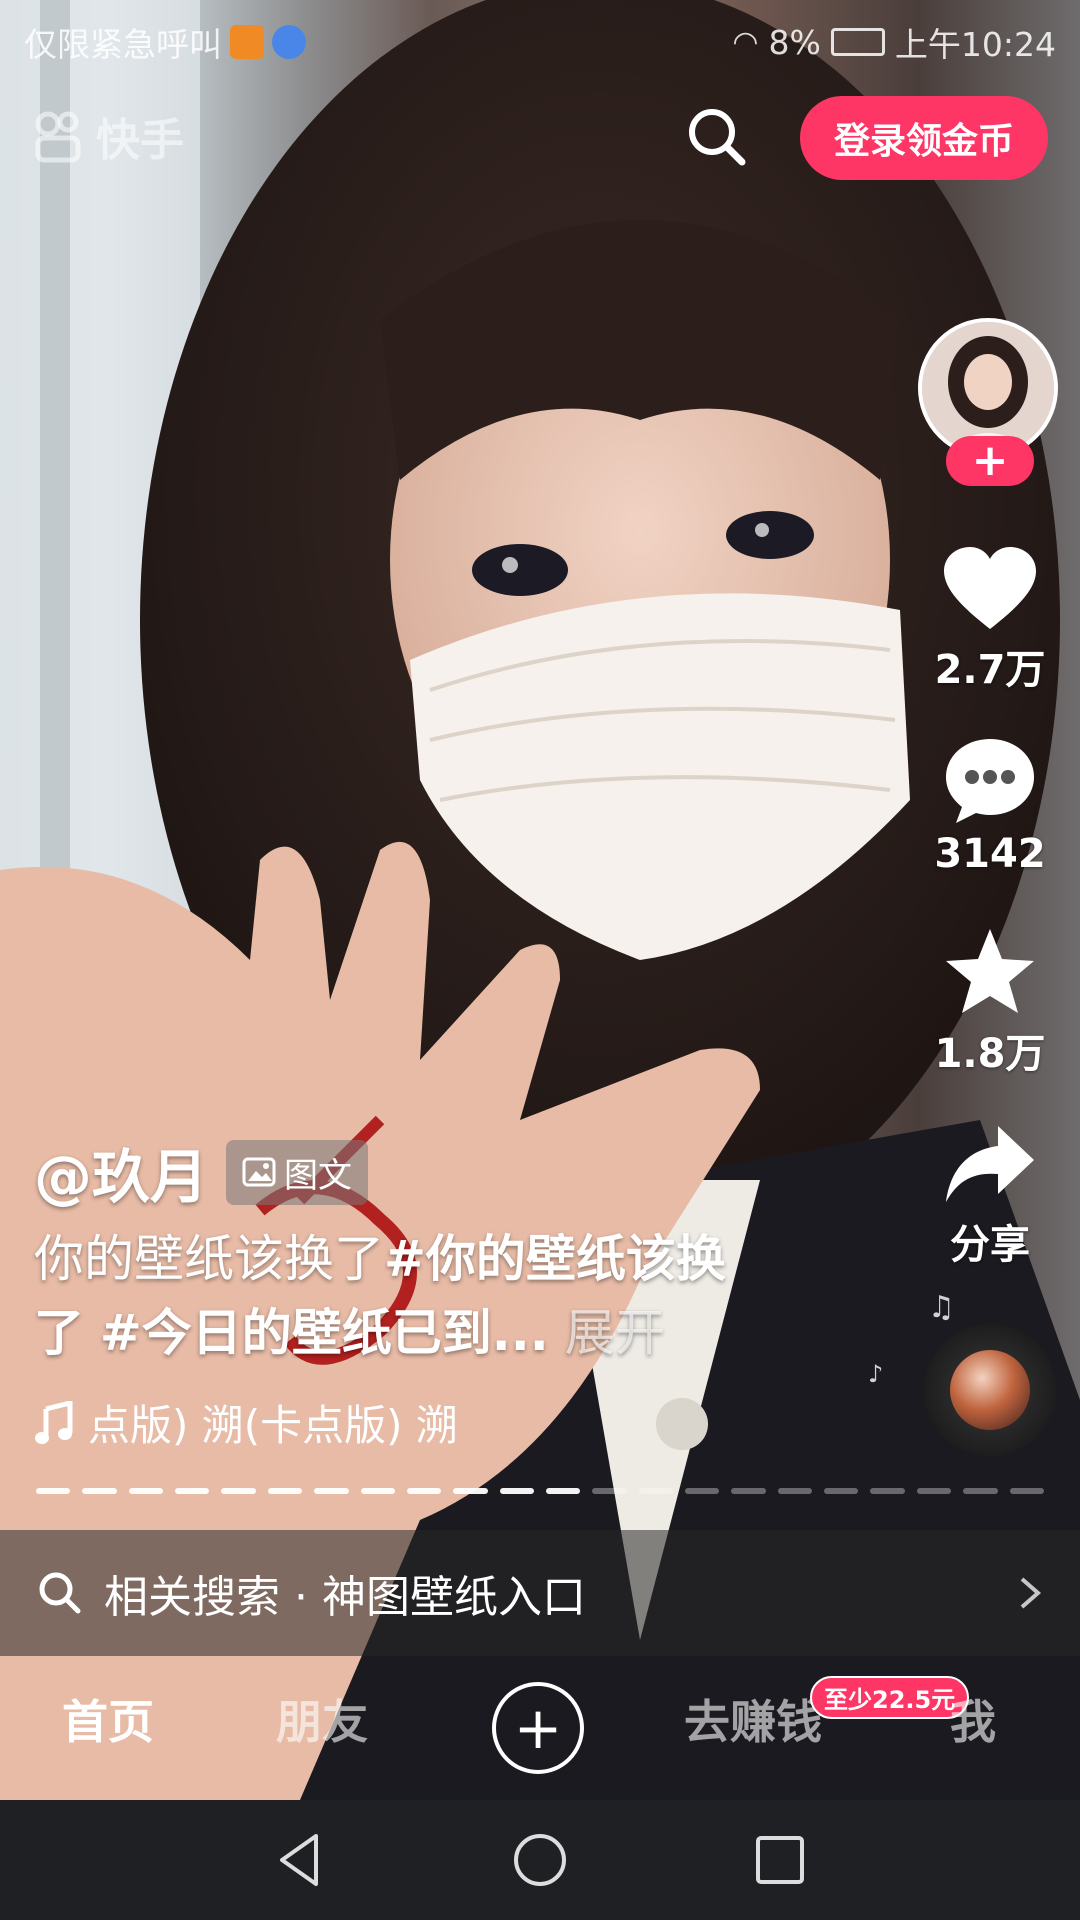  I want to click on star-icon, so click(990, 971).